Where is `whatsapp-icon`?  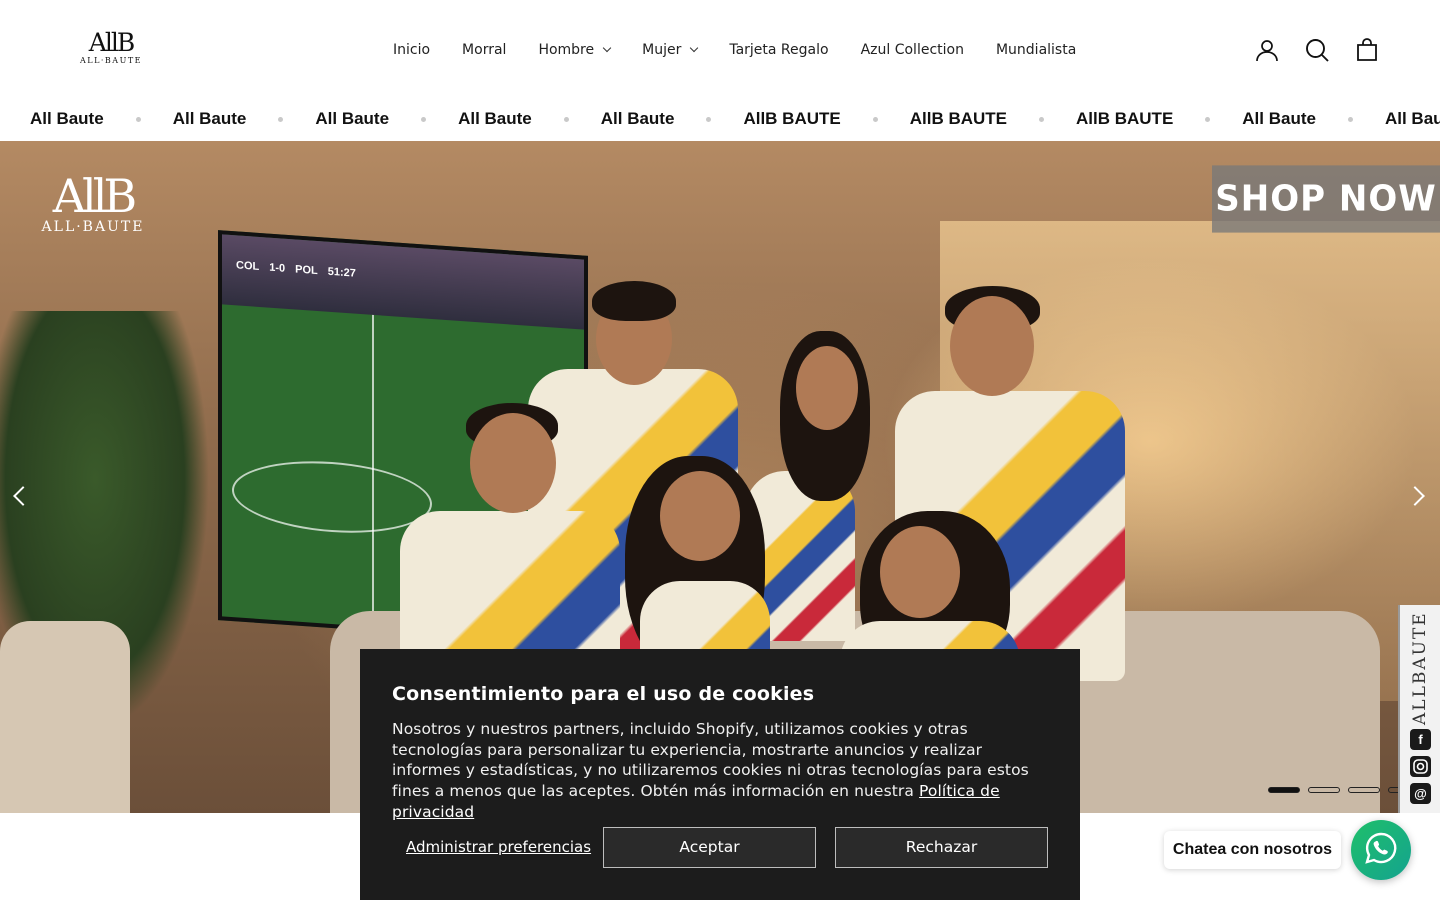 whatsapp-icon is located at coordinates (1381, 850).